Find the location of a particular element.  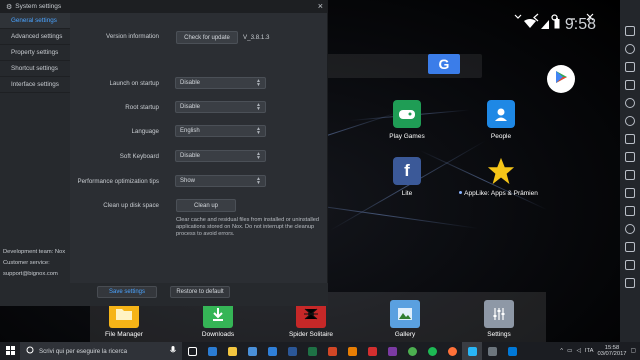

tab-property-settings: Property settings is located at coordinates (35, 53).